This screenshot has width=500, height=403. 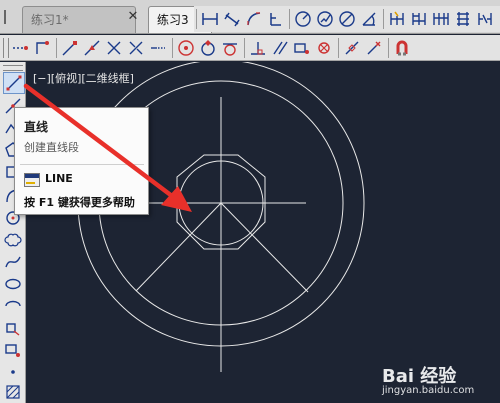 I want to click on watermark-url: jingyan.baidu.com, so click(x=428, y=390).